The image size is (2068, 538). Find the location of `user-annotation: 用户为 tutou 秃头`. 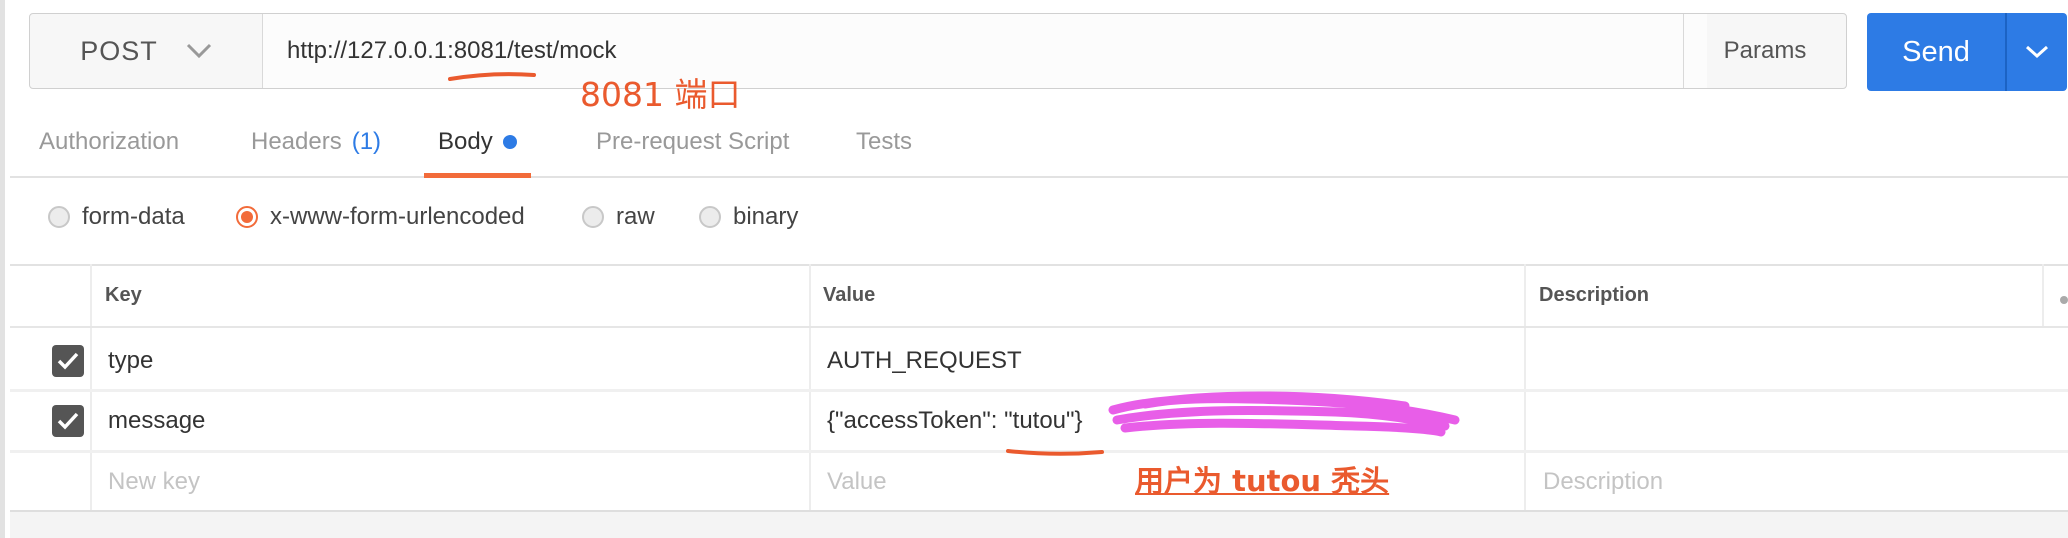

user-annotation: 用户为 tutou 秃头 is located at coordinates (1262, 481).